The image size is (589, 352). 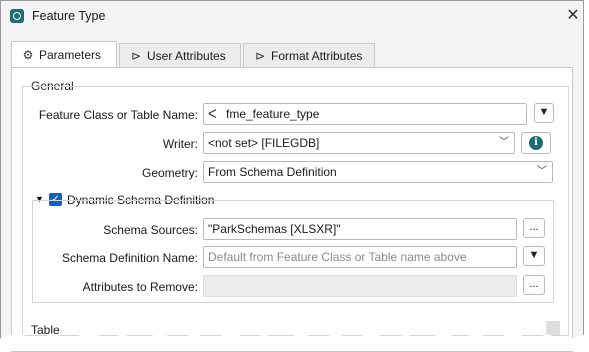 I want to click on attributes-to-remove-field, so click(x=360, y=286).